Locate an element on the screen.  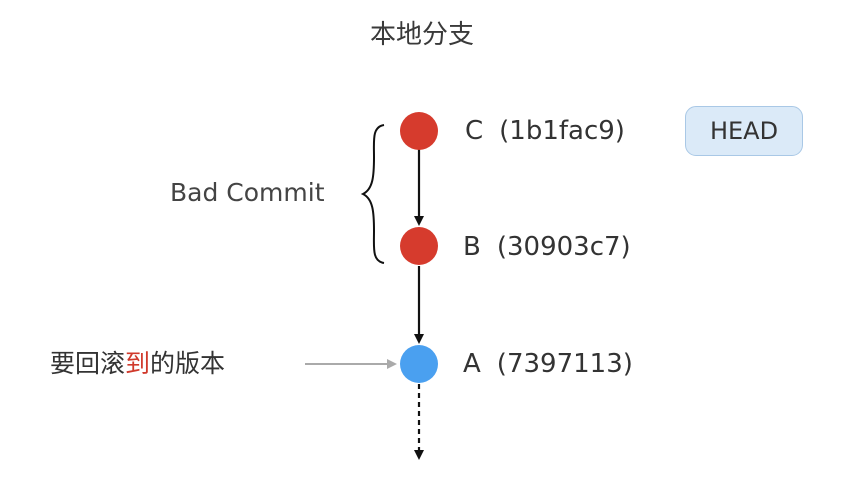
target-label-highlight: 到 is located at coordinates (138, 363).